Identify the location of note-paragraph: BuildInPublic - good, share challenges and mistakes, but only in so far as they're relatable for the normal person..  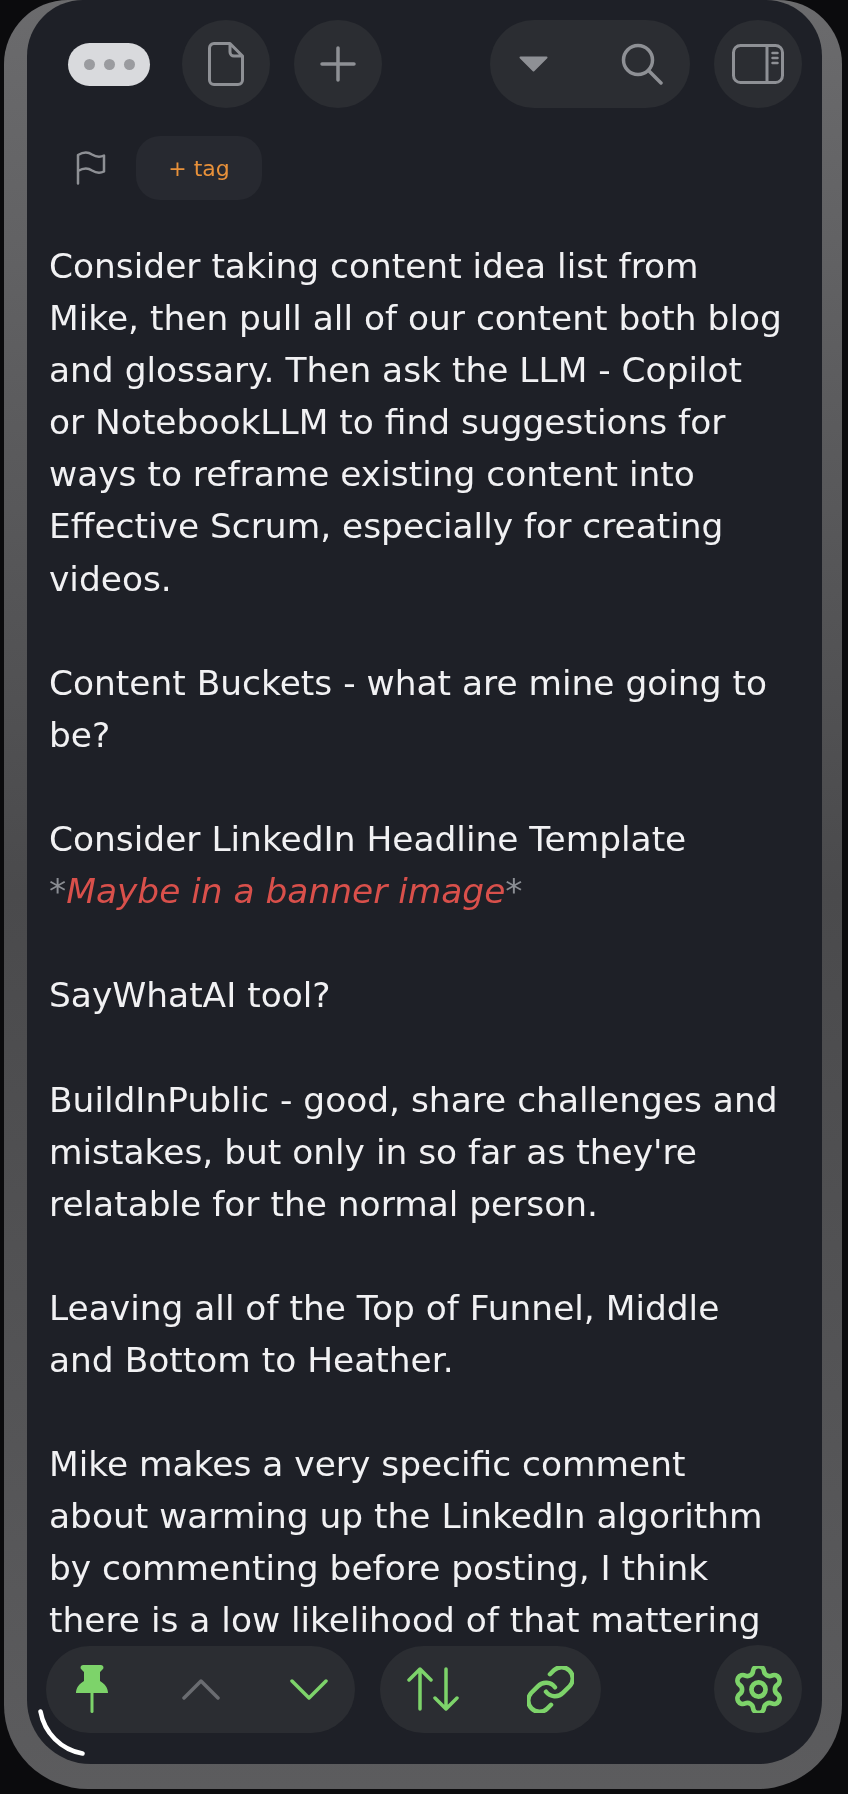
(414, 1152).